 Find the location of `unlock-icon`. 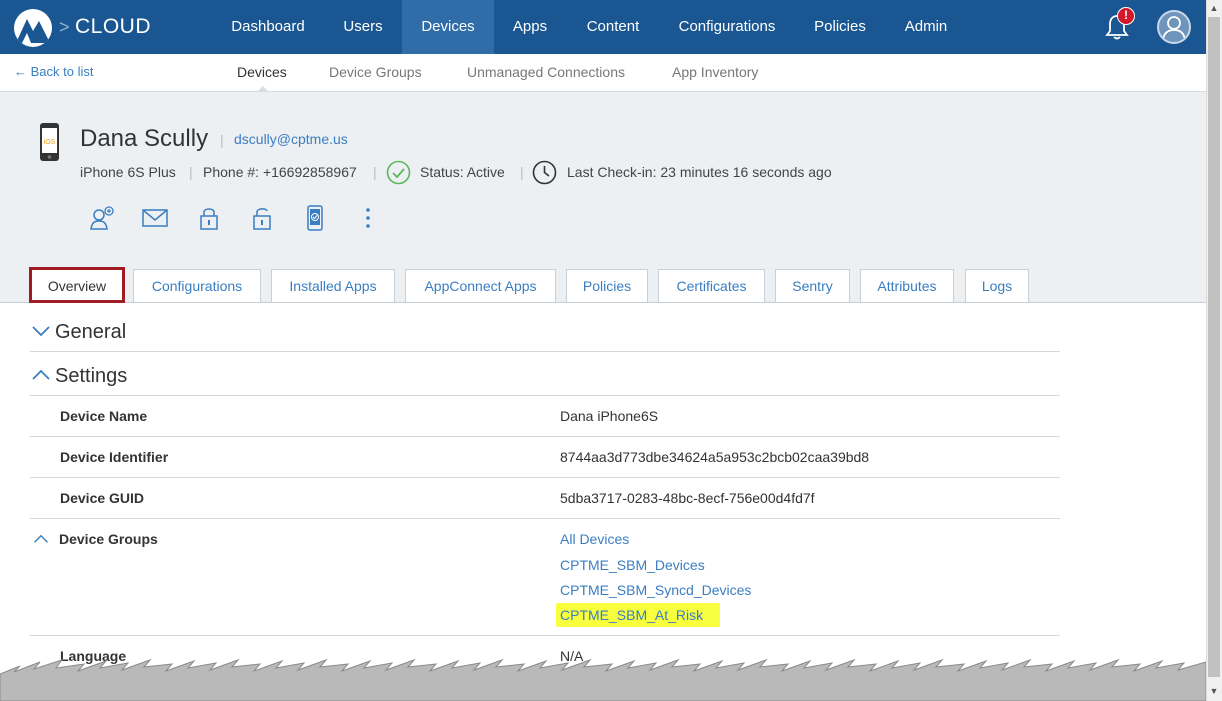

unlock-icon is located at coordinates (262, 218).